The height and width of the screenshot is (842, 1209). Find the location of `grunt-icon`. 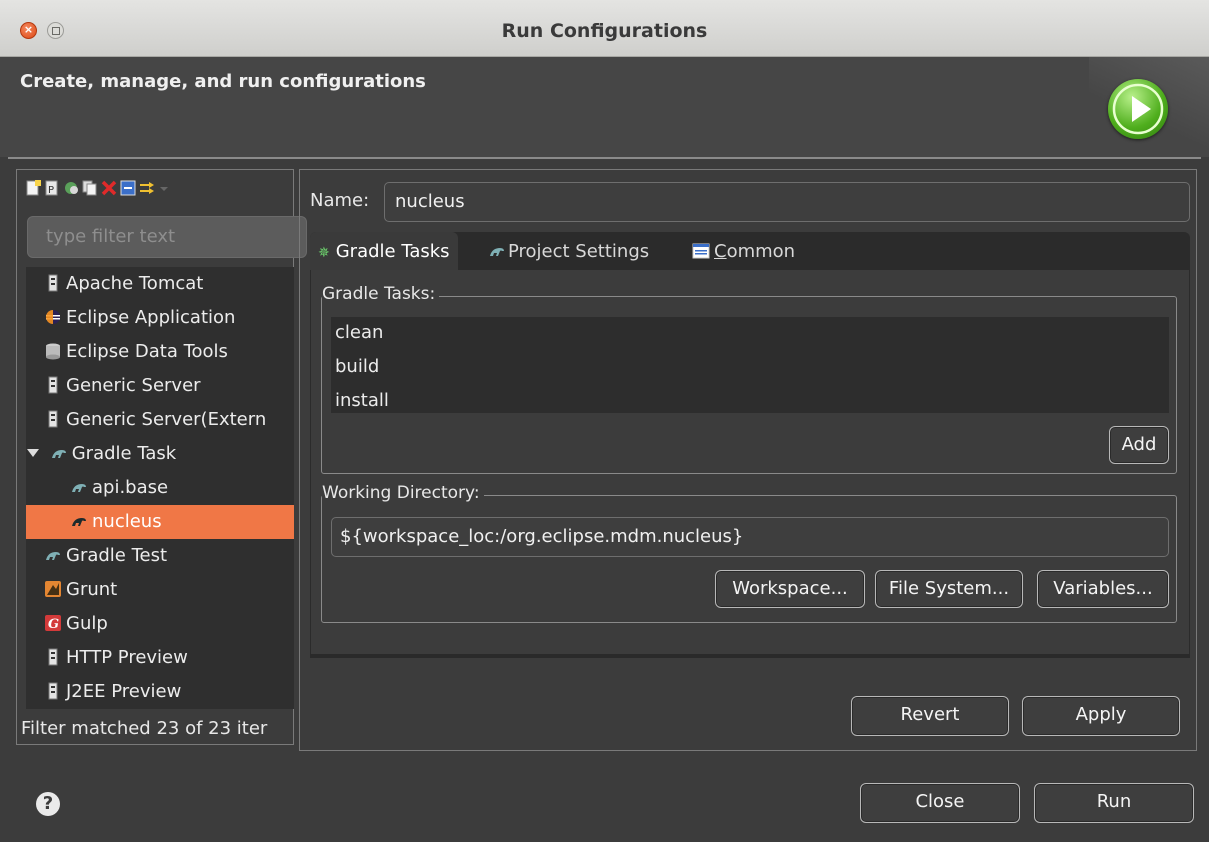

grunt-icon is located at coordinates (53, 586).